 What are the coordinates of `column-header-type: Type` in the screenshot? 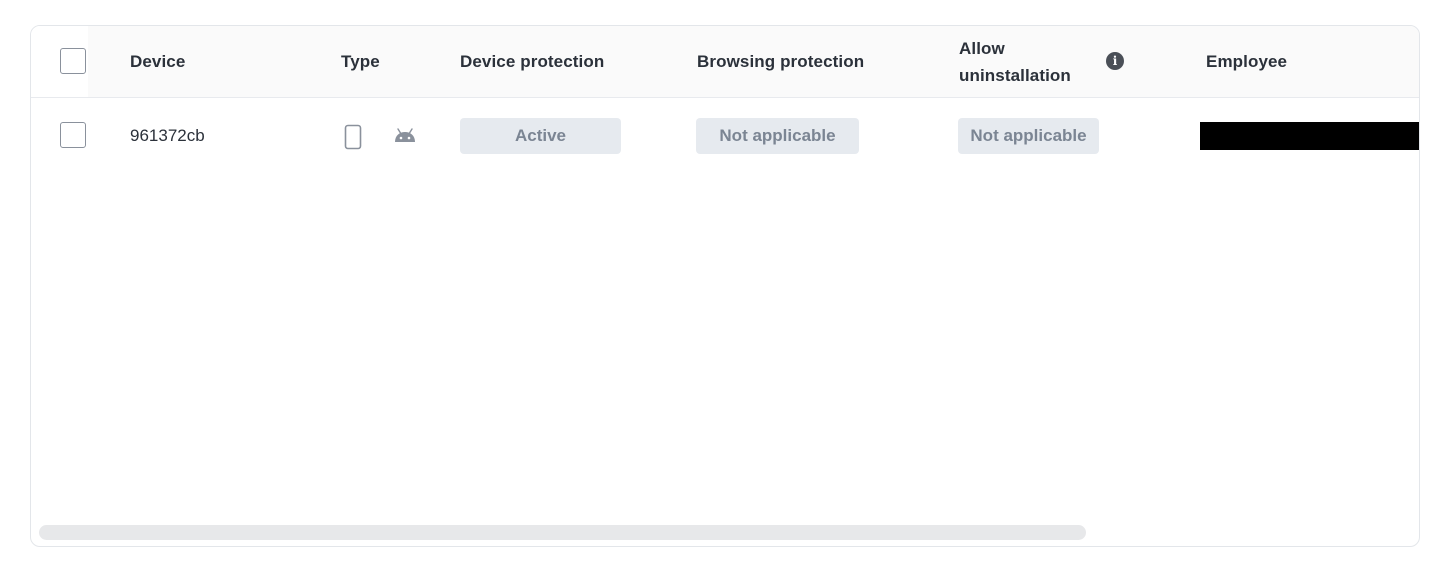 It's located at (360, 61).